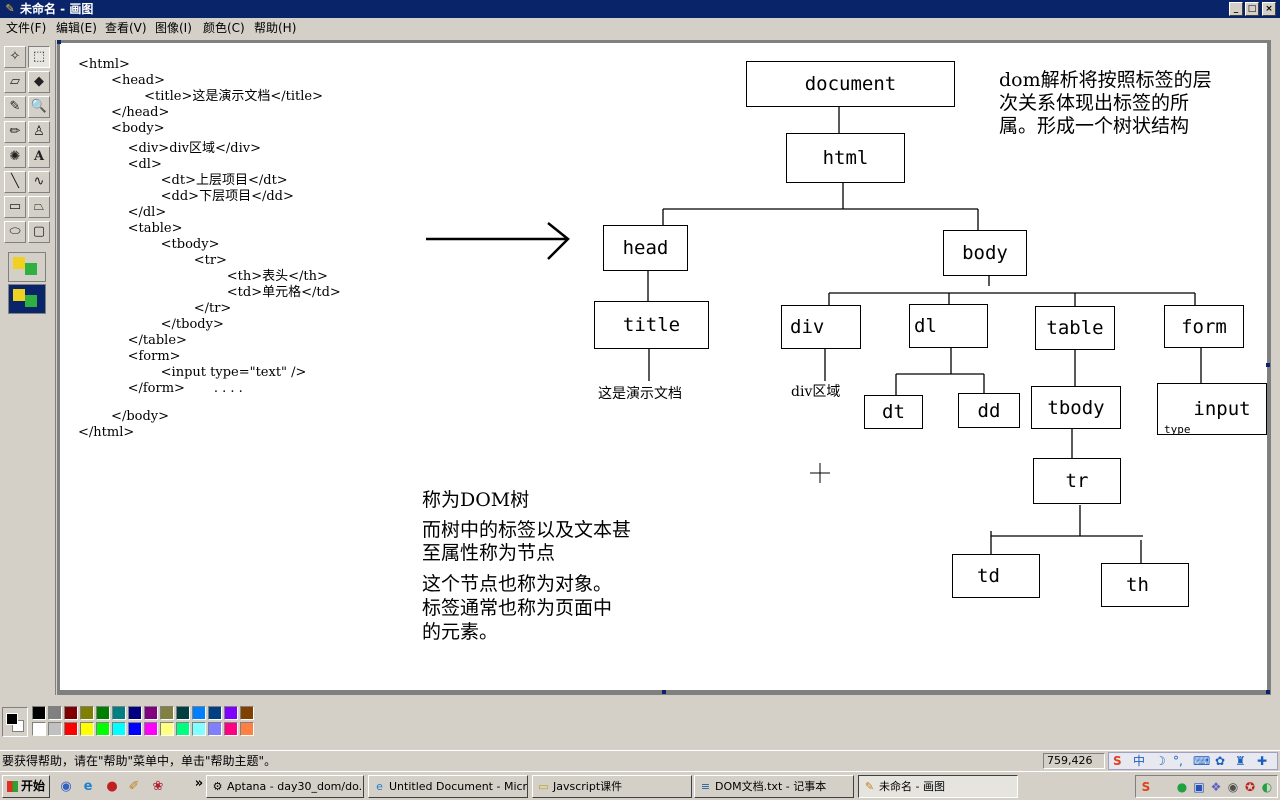 The width and height of the screenshot is (1280, 800). What do you see at coordinates (1216, 787) in the screenshot?
I see `tray-icon-3: ❖` at bounding box center [1216, 787].